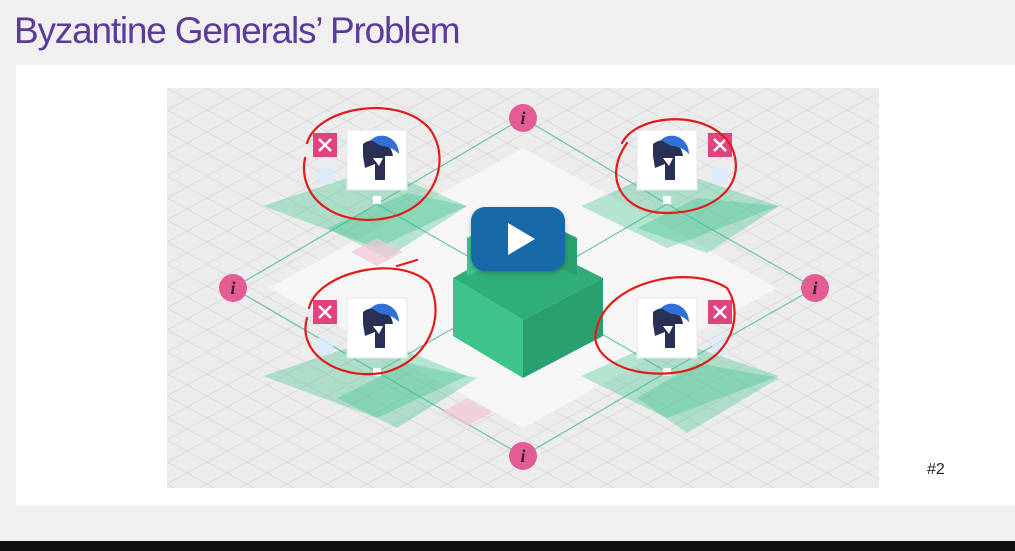  Describe the element at coordinates (507, 546) in the screenshot. I see `bottom-bar` at that location.